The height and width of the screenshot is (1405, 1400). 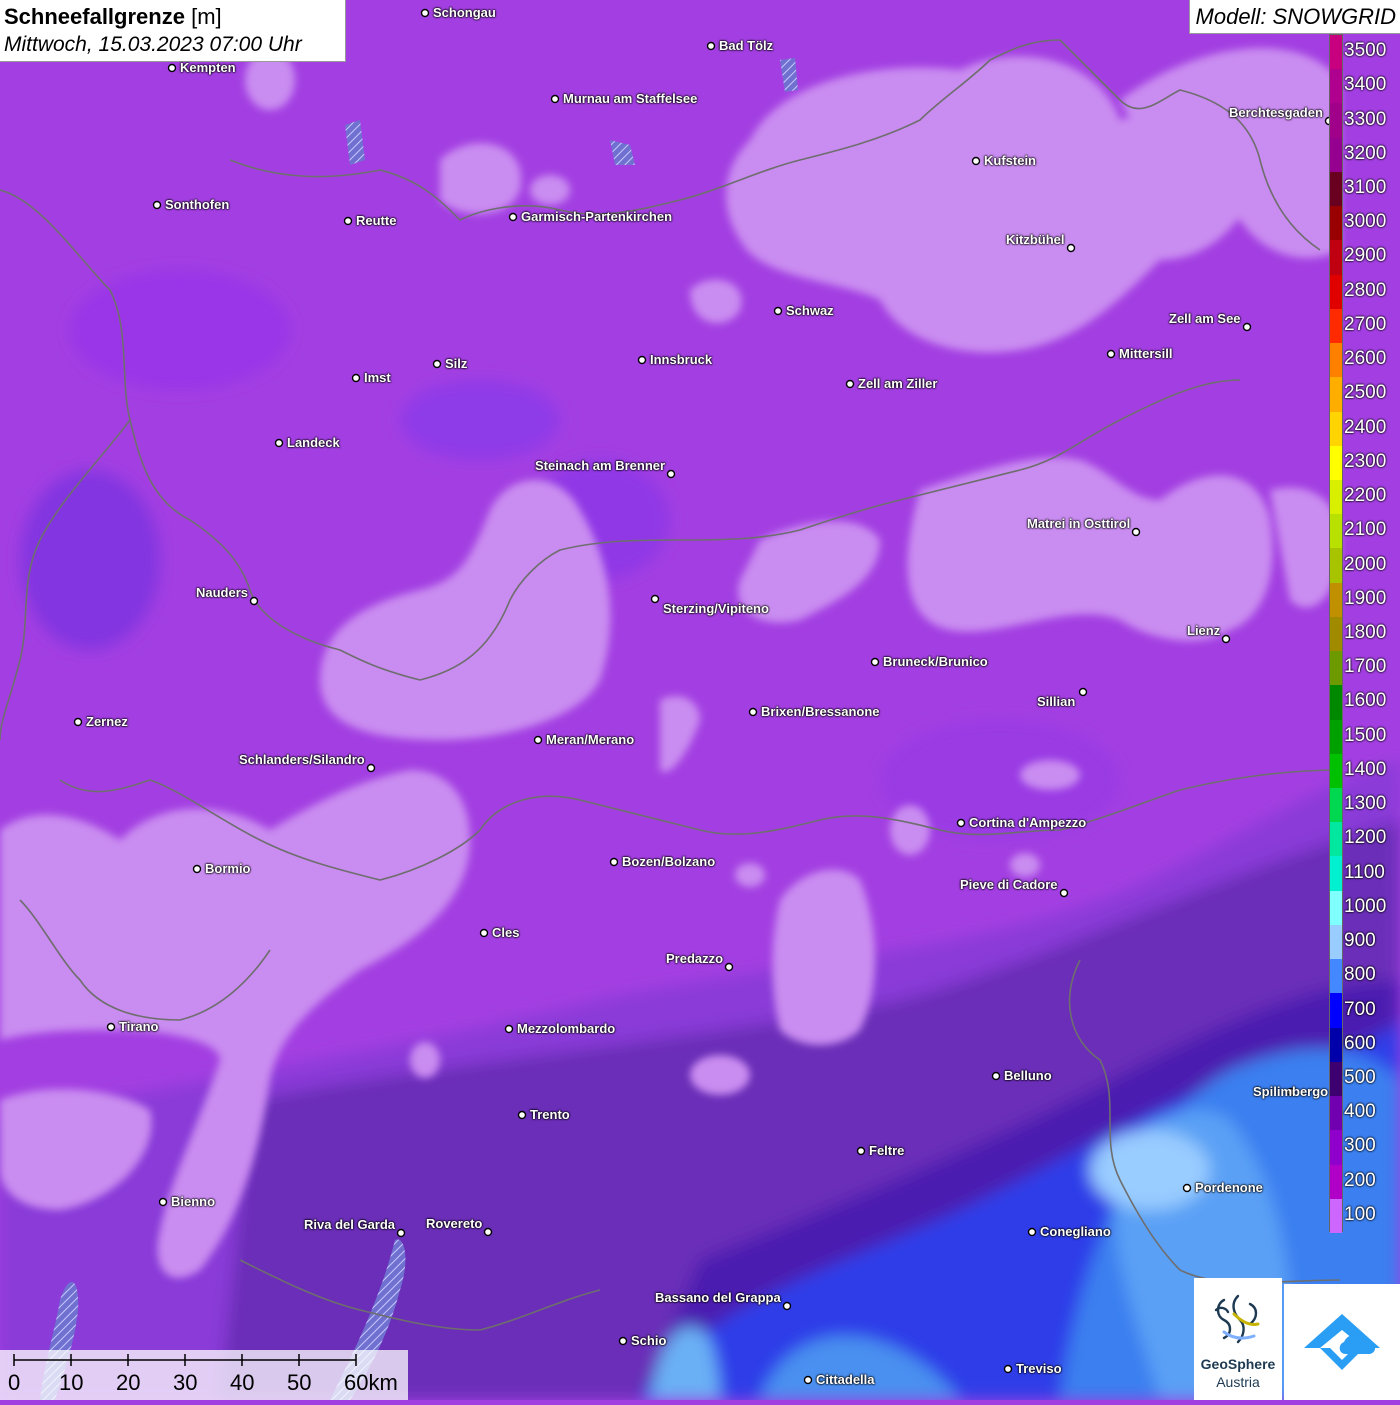 What do you see at coordinates (1365, 632) in the screenshot?
I see `legend-label-1800: 1800` at bounding box center [1365, 632].